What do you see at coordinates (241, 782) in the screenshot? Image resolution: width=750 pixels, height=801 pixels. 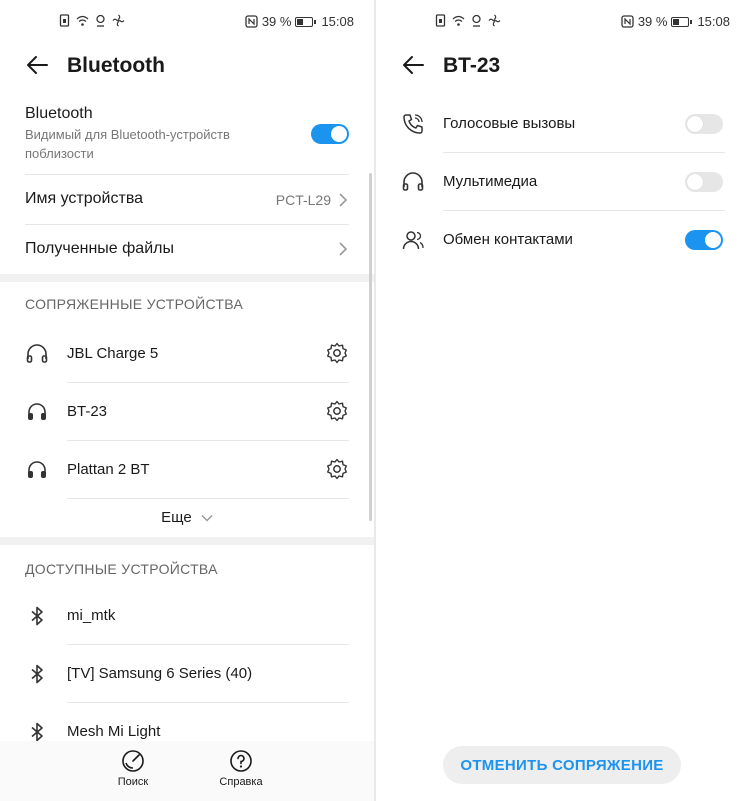 I see `help-nav-label: Справка` at bounding box center [241, 782].